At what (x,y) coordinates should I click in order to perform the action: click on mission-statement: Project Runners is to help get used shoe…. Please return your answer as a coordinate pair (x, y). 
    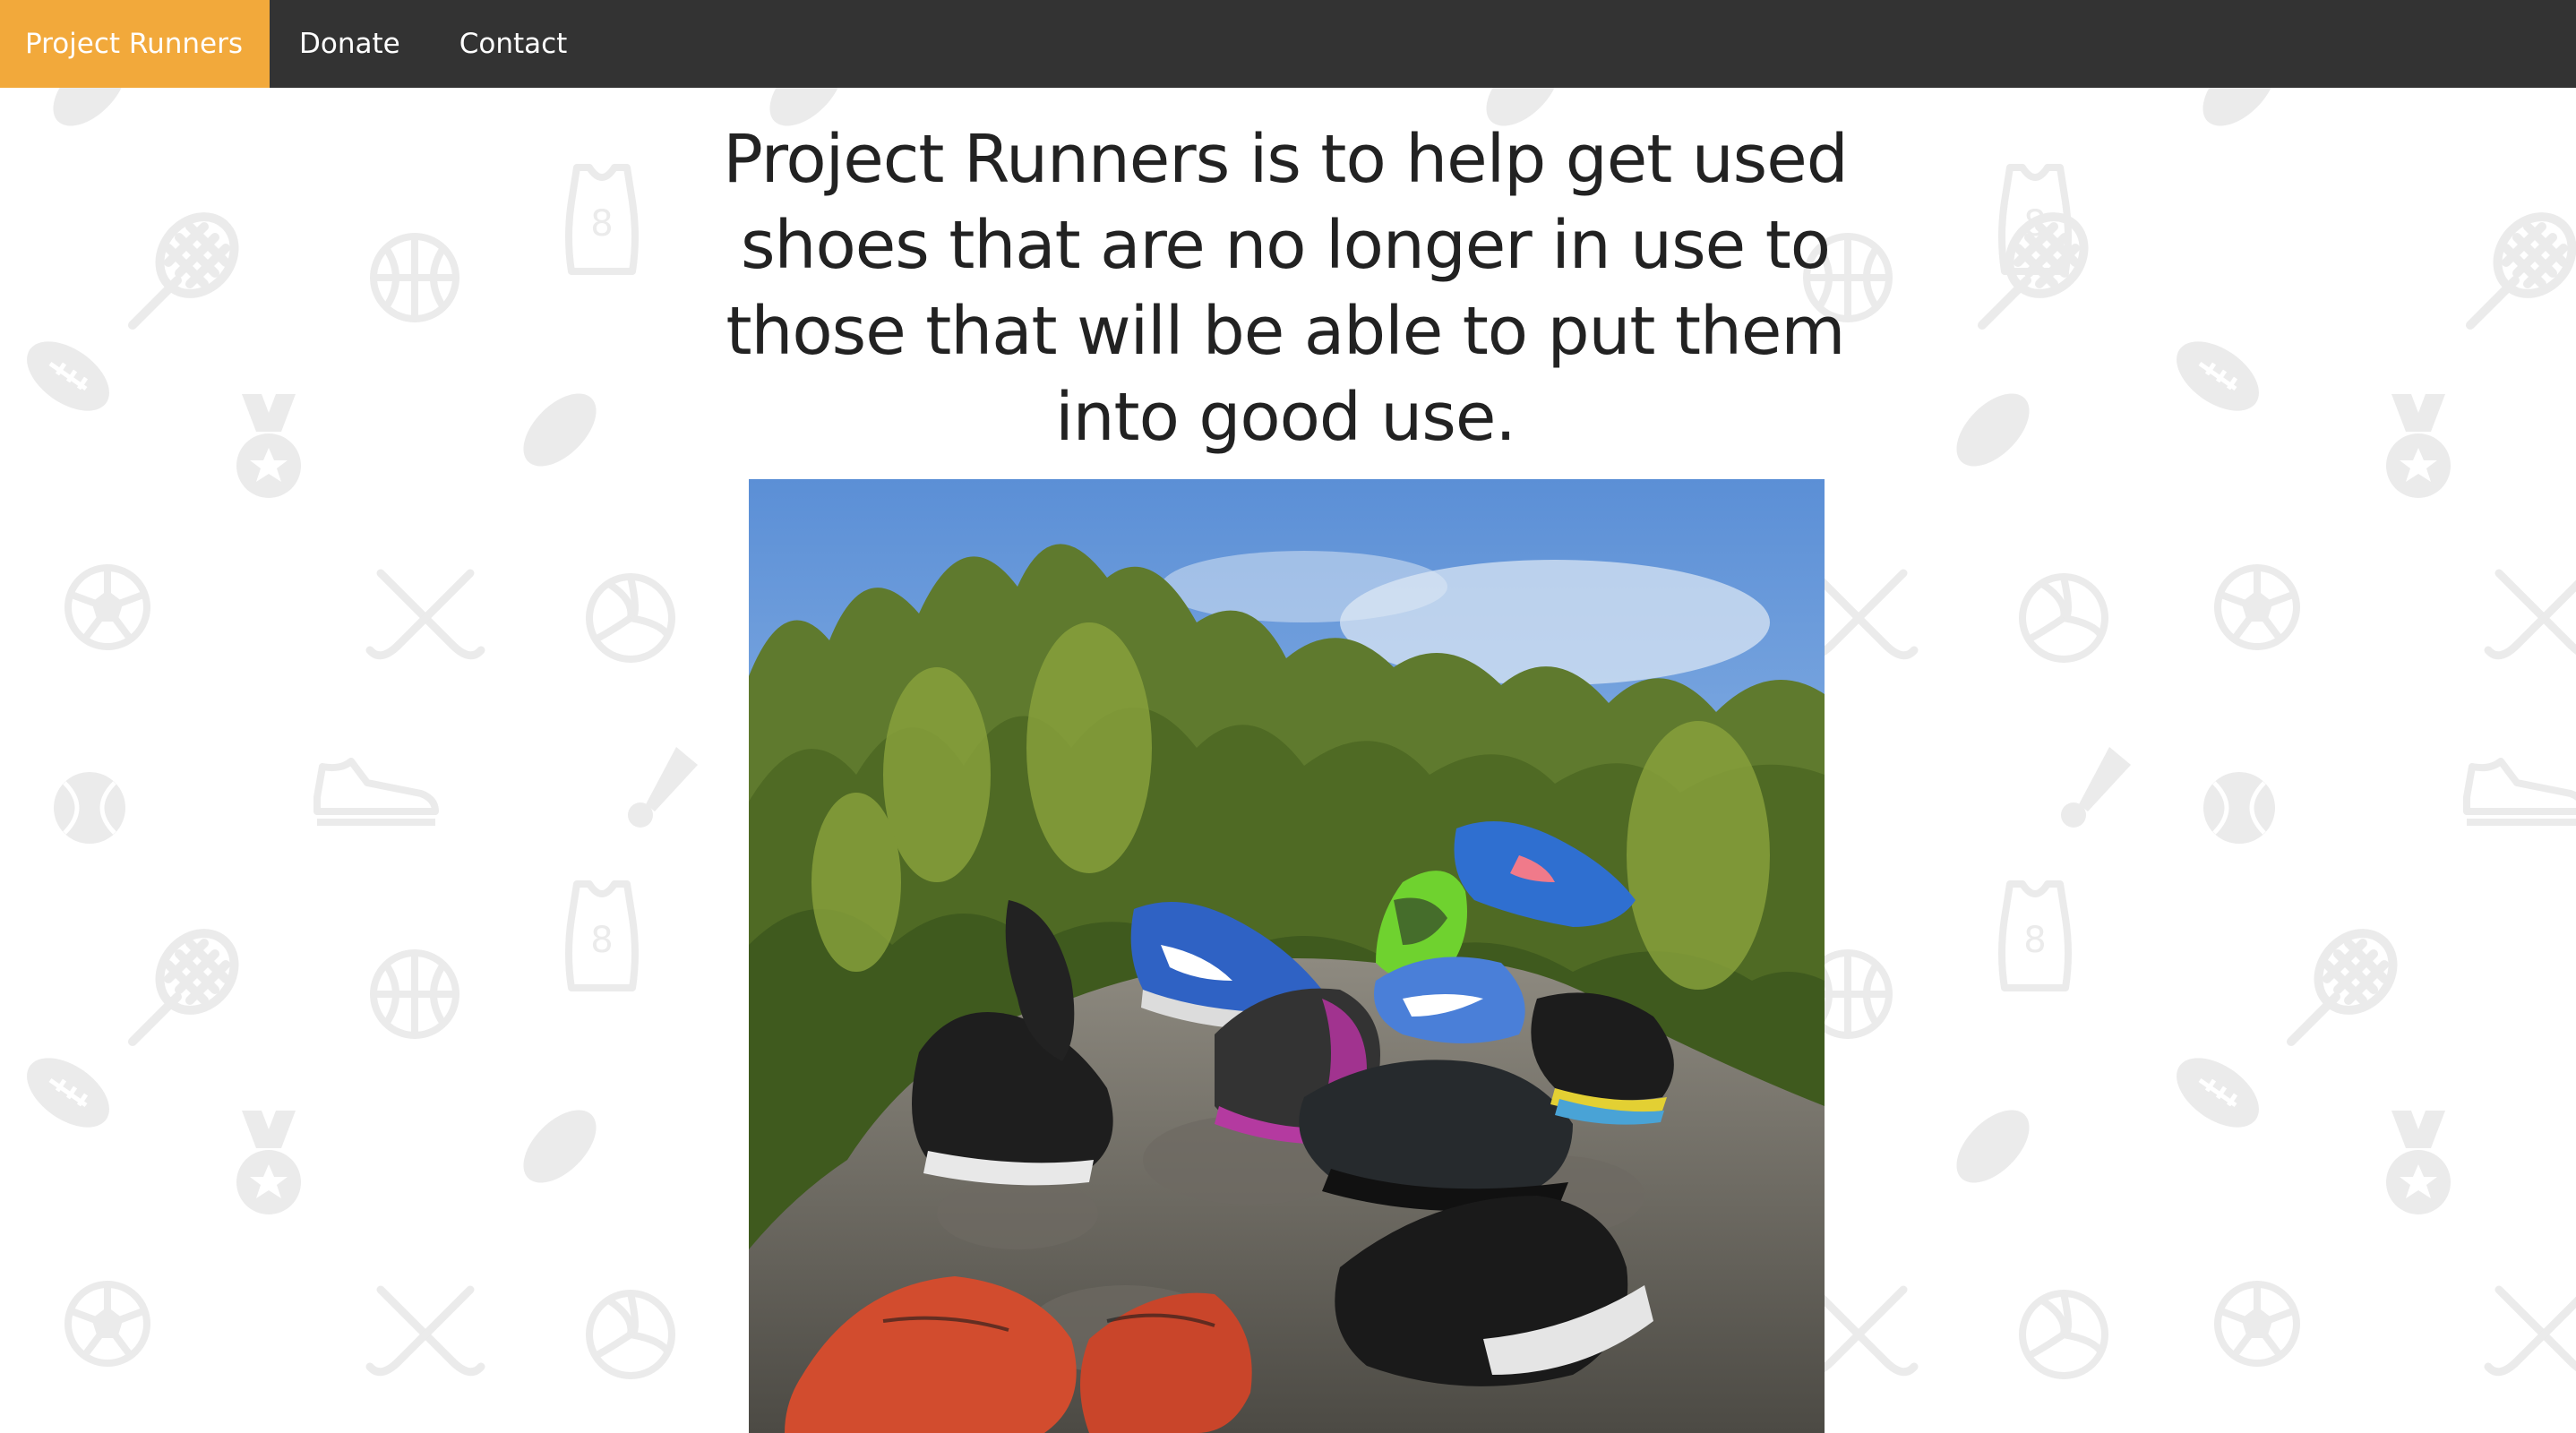
    Looking at the image, I should click on (1285, 288).